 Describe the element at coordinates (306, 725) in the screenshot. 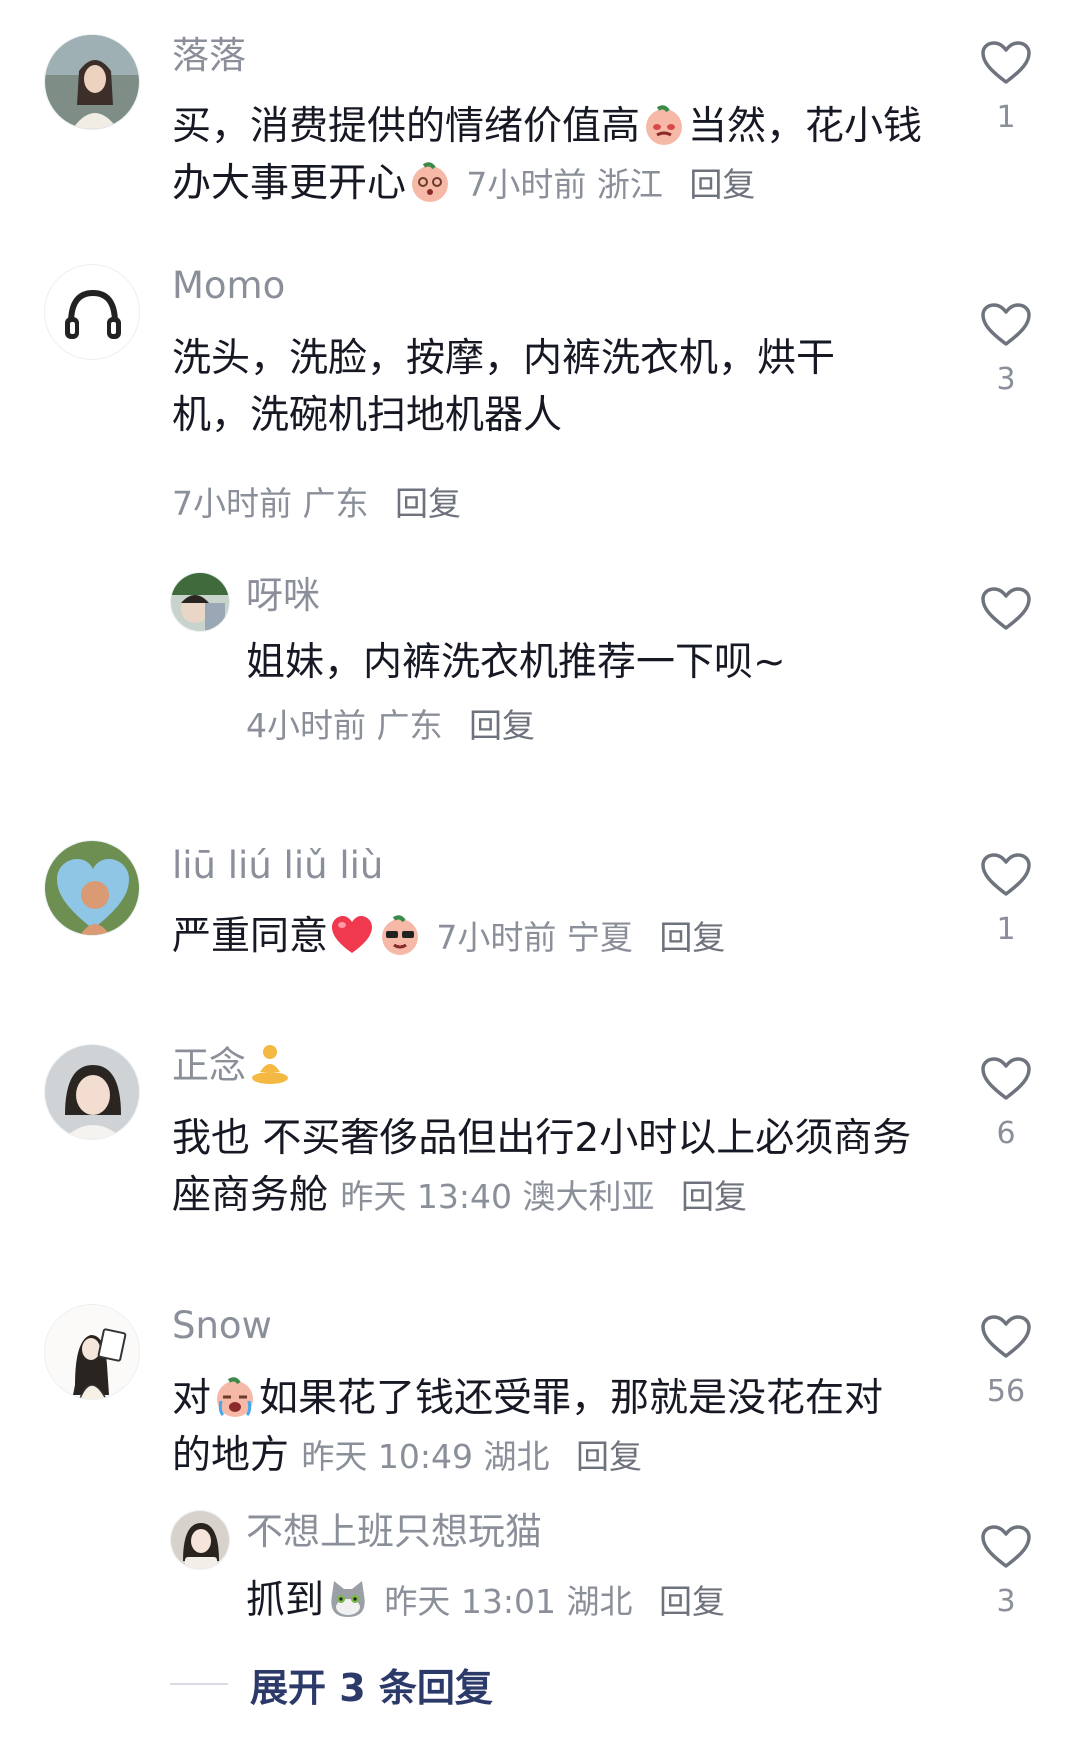

I see `reply-time: 4小时前` at that location.